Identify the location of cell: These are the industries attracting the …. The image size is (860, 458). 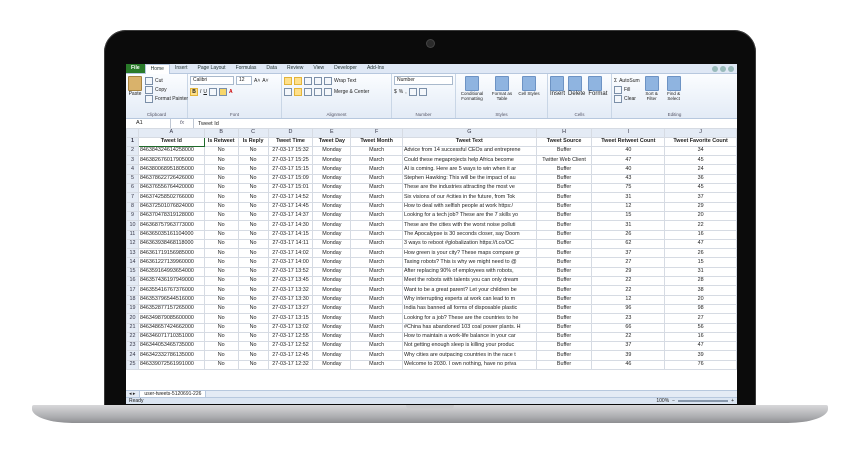
(469, 188).